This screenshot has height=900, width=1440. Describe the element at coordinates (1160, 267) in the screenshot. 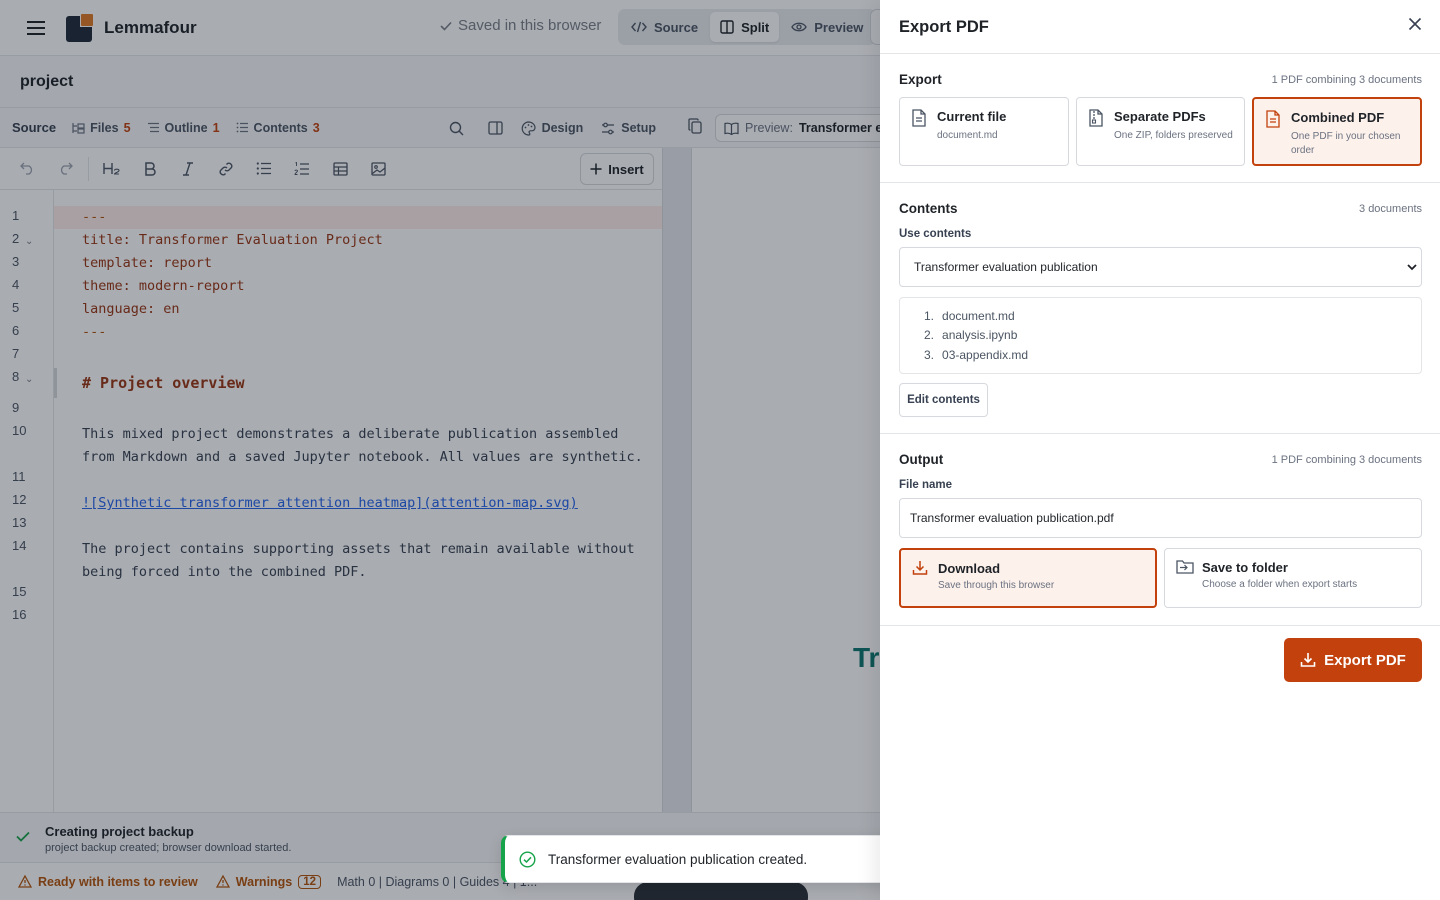

I see `contents-select: Transformer evaluation publication` at that location.